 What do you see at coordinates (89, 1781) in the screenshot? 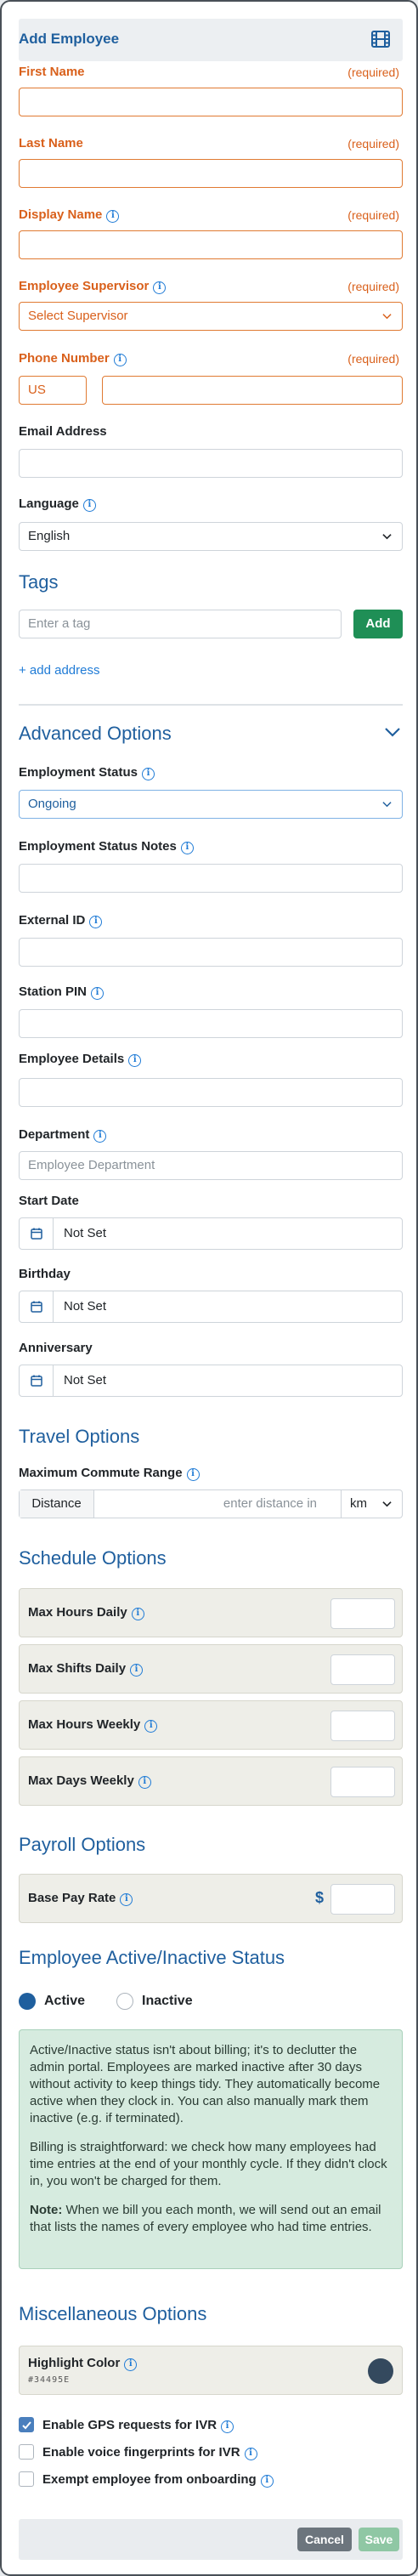
I see `schedule-row-label: Max Days Weekly i` at bounding box center [89, 1781].